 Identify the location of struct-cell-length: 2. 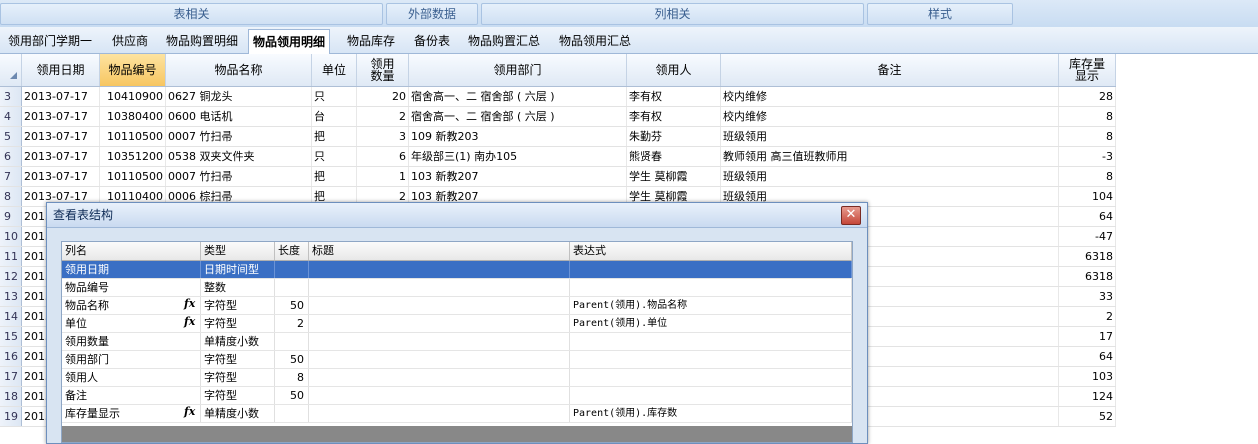
(292, 323).